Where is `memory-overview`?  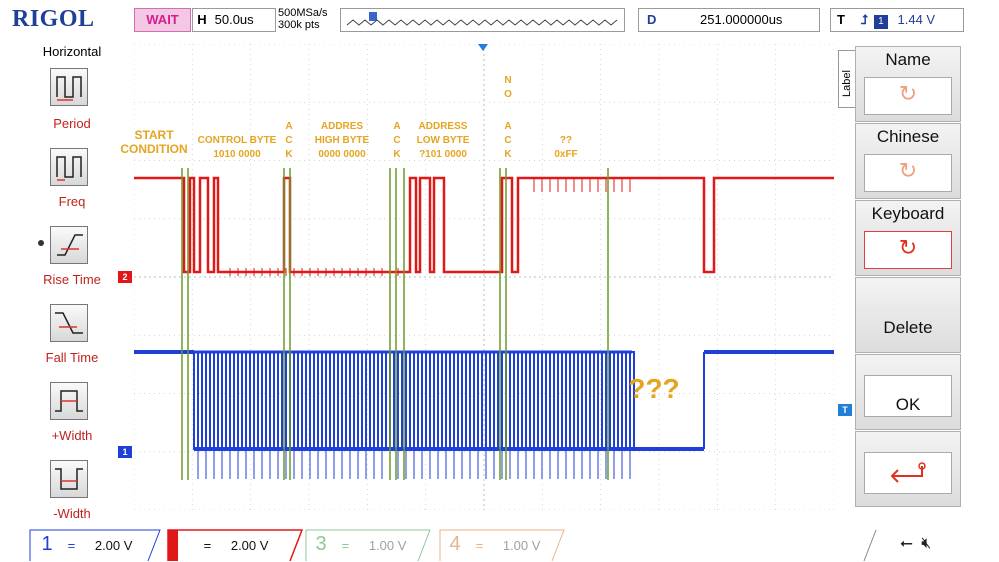
memory-overview is located at coordinates (482, 20).